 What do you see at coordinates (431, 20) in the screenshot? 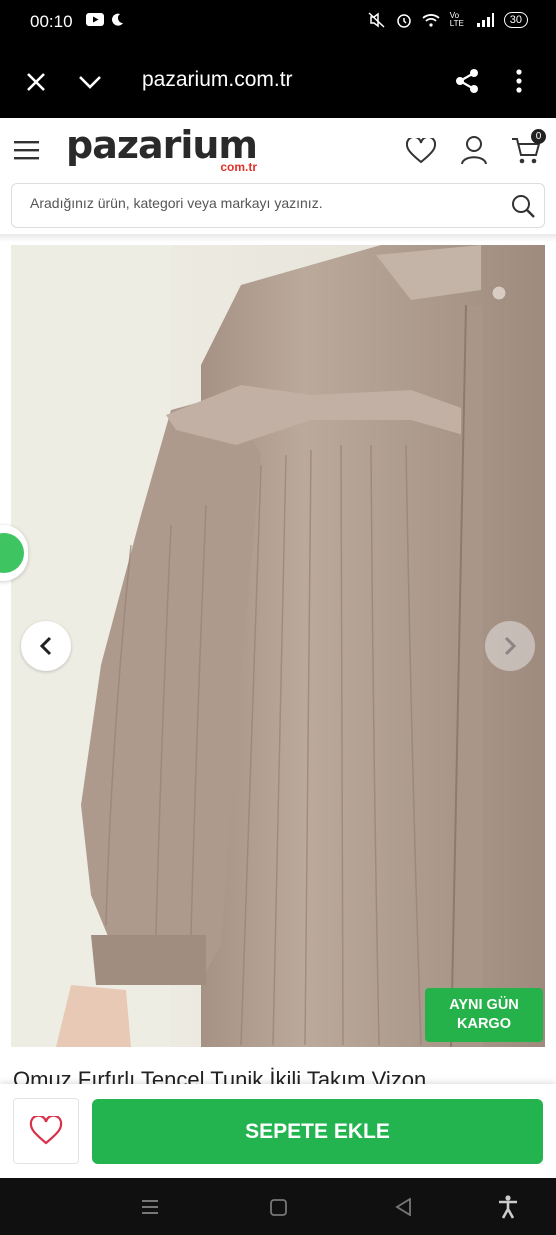
I see `wifi-icon` at bounding box center [431, 20].